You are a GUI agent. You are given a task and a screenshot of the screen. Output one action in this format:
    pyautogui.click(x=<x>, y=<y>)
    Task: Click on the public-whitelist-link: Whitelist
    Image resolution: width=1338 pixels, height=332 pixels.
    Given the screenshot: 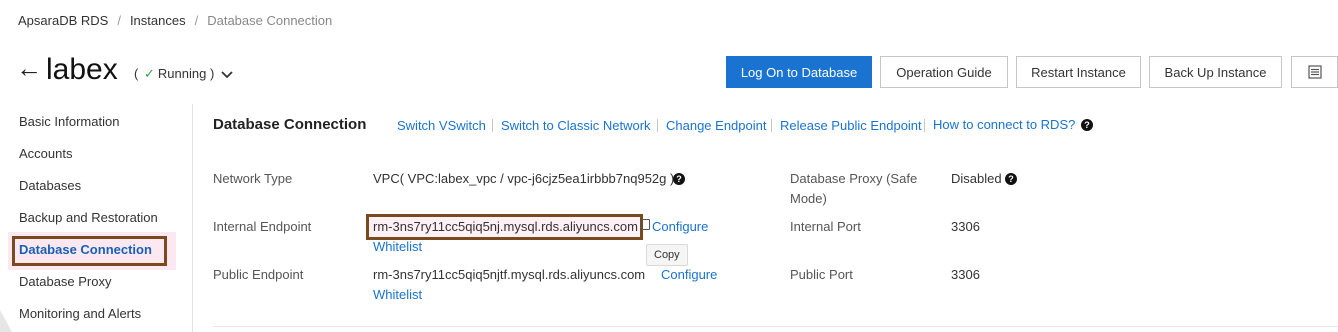 What is the action you would take?
    pyautogui.click(x=397, y=294)
    